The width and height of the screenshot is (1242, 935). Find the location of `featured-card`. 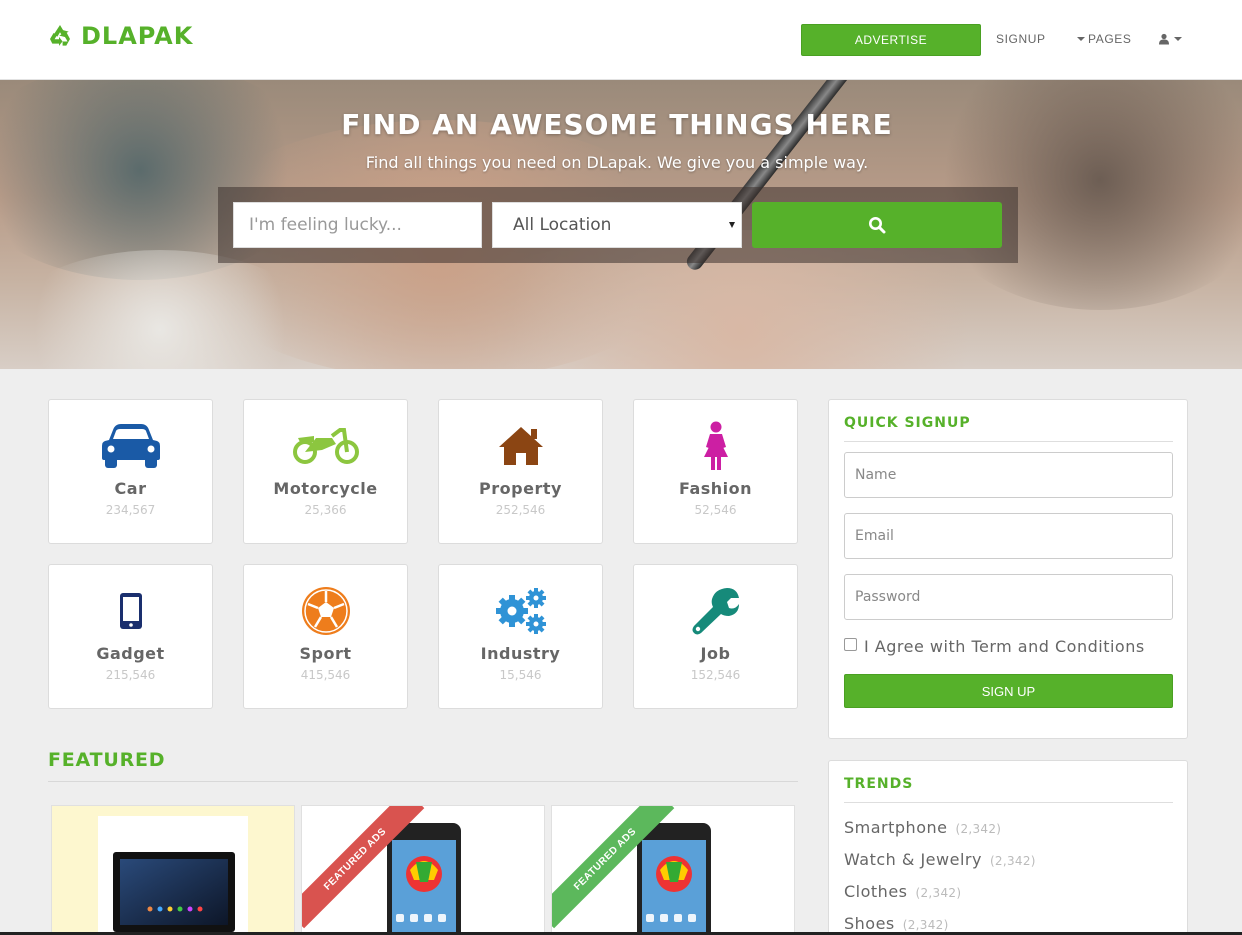

featured-card is located at coordinates (173, 870).